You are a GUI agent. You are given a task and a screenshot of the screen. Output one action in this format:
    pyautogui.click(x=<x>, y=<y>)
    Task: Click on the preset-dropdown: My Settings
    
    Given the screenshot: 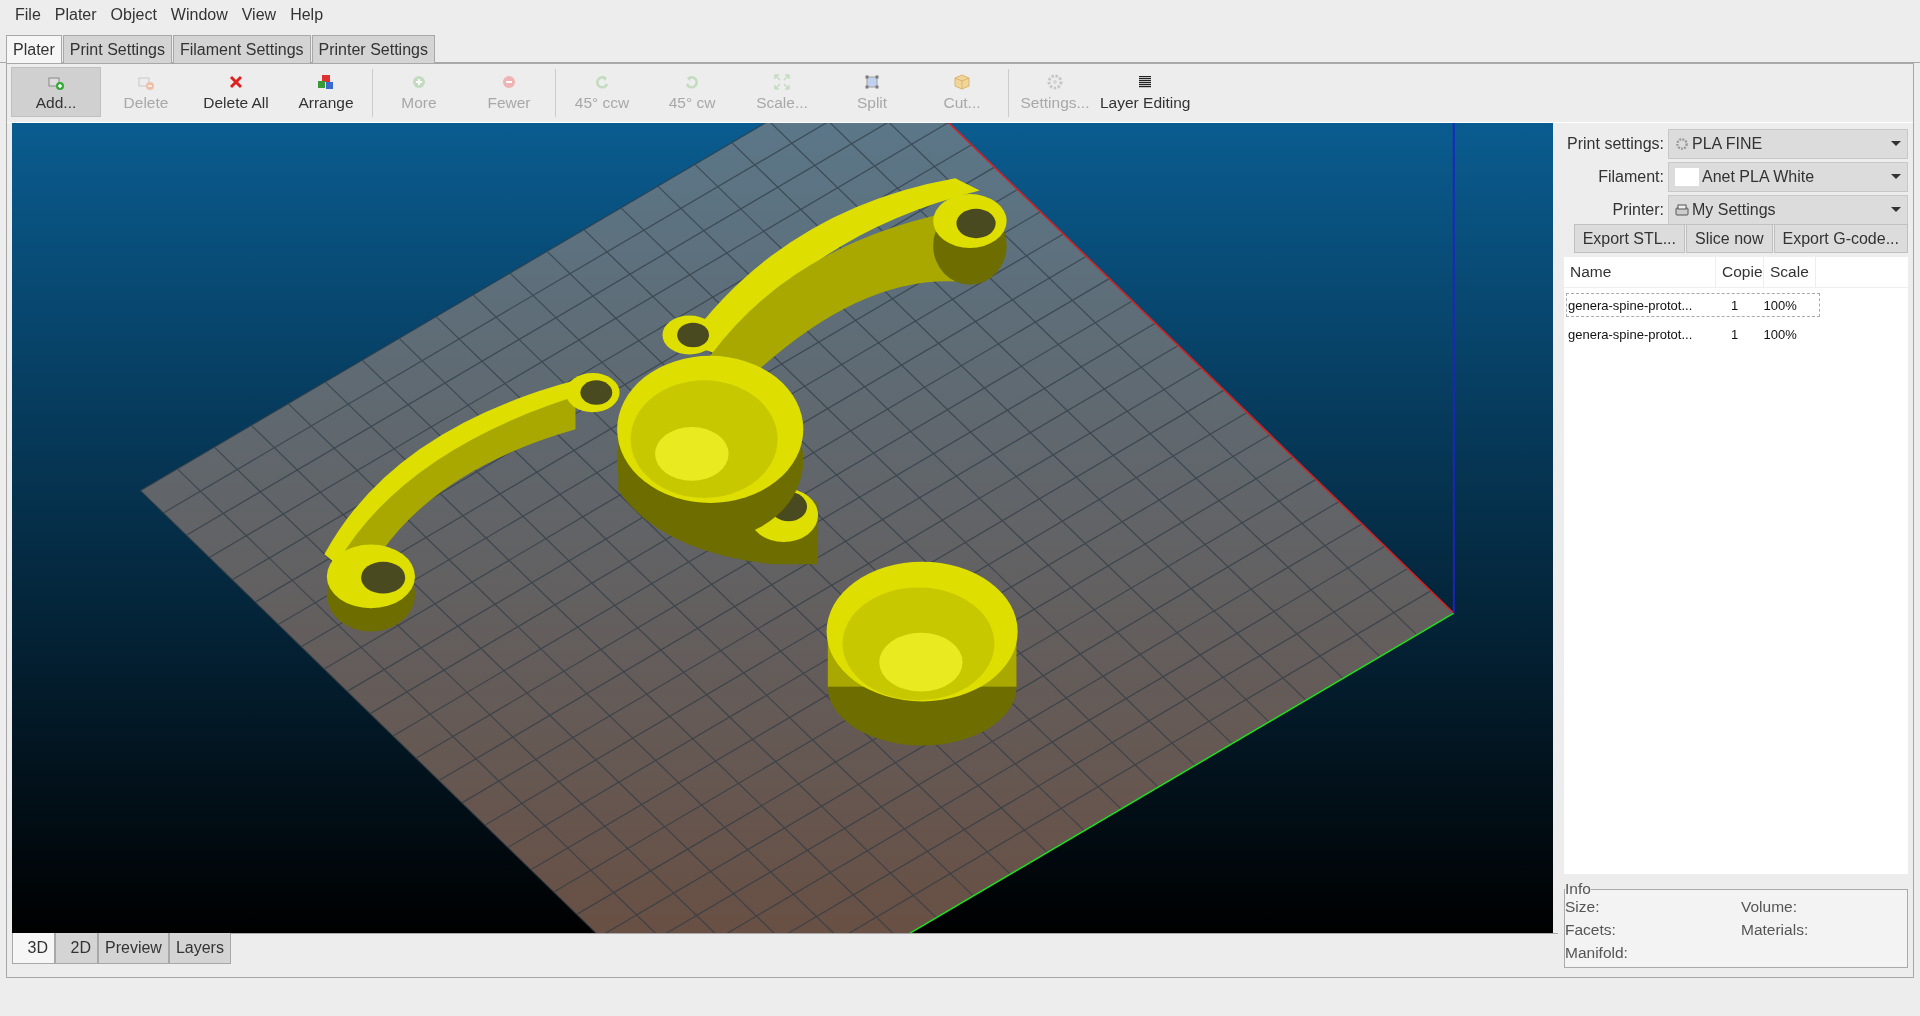 What is the action you would take?
    pyautogui.click(x=1788, y=209)
    